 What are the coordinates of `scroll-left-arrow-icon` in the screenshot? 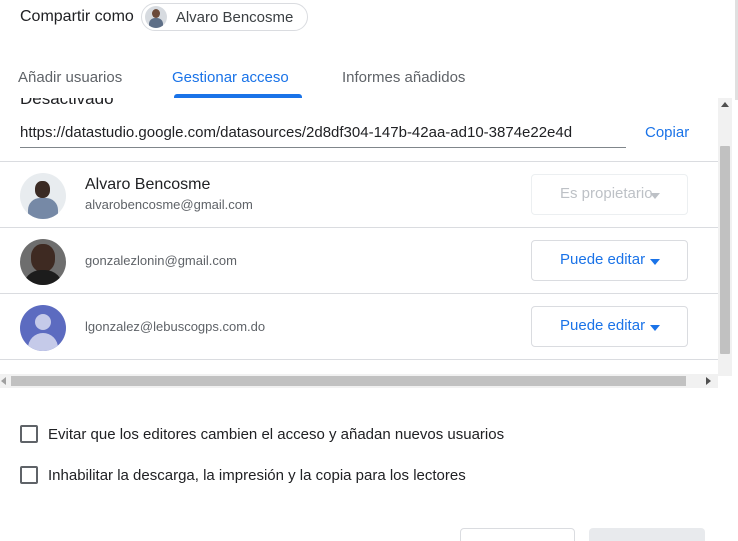 It's located at (3, 381).